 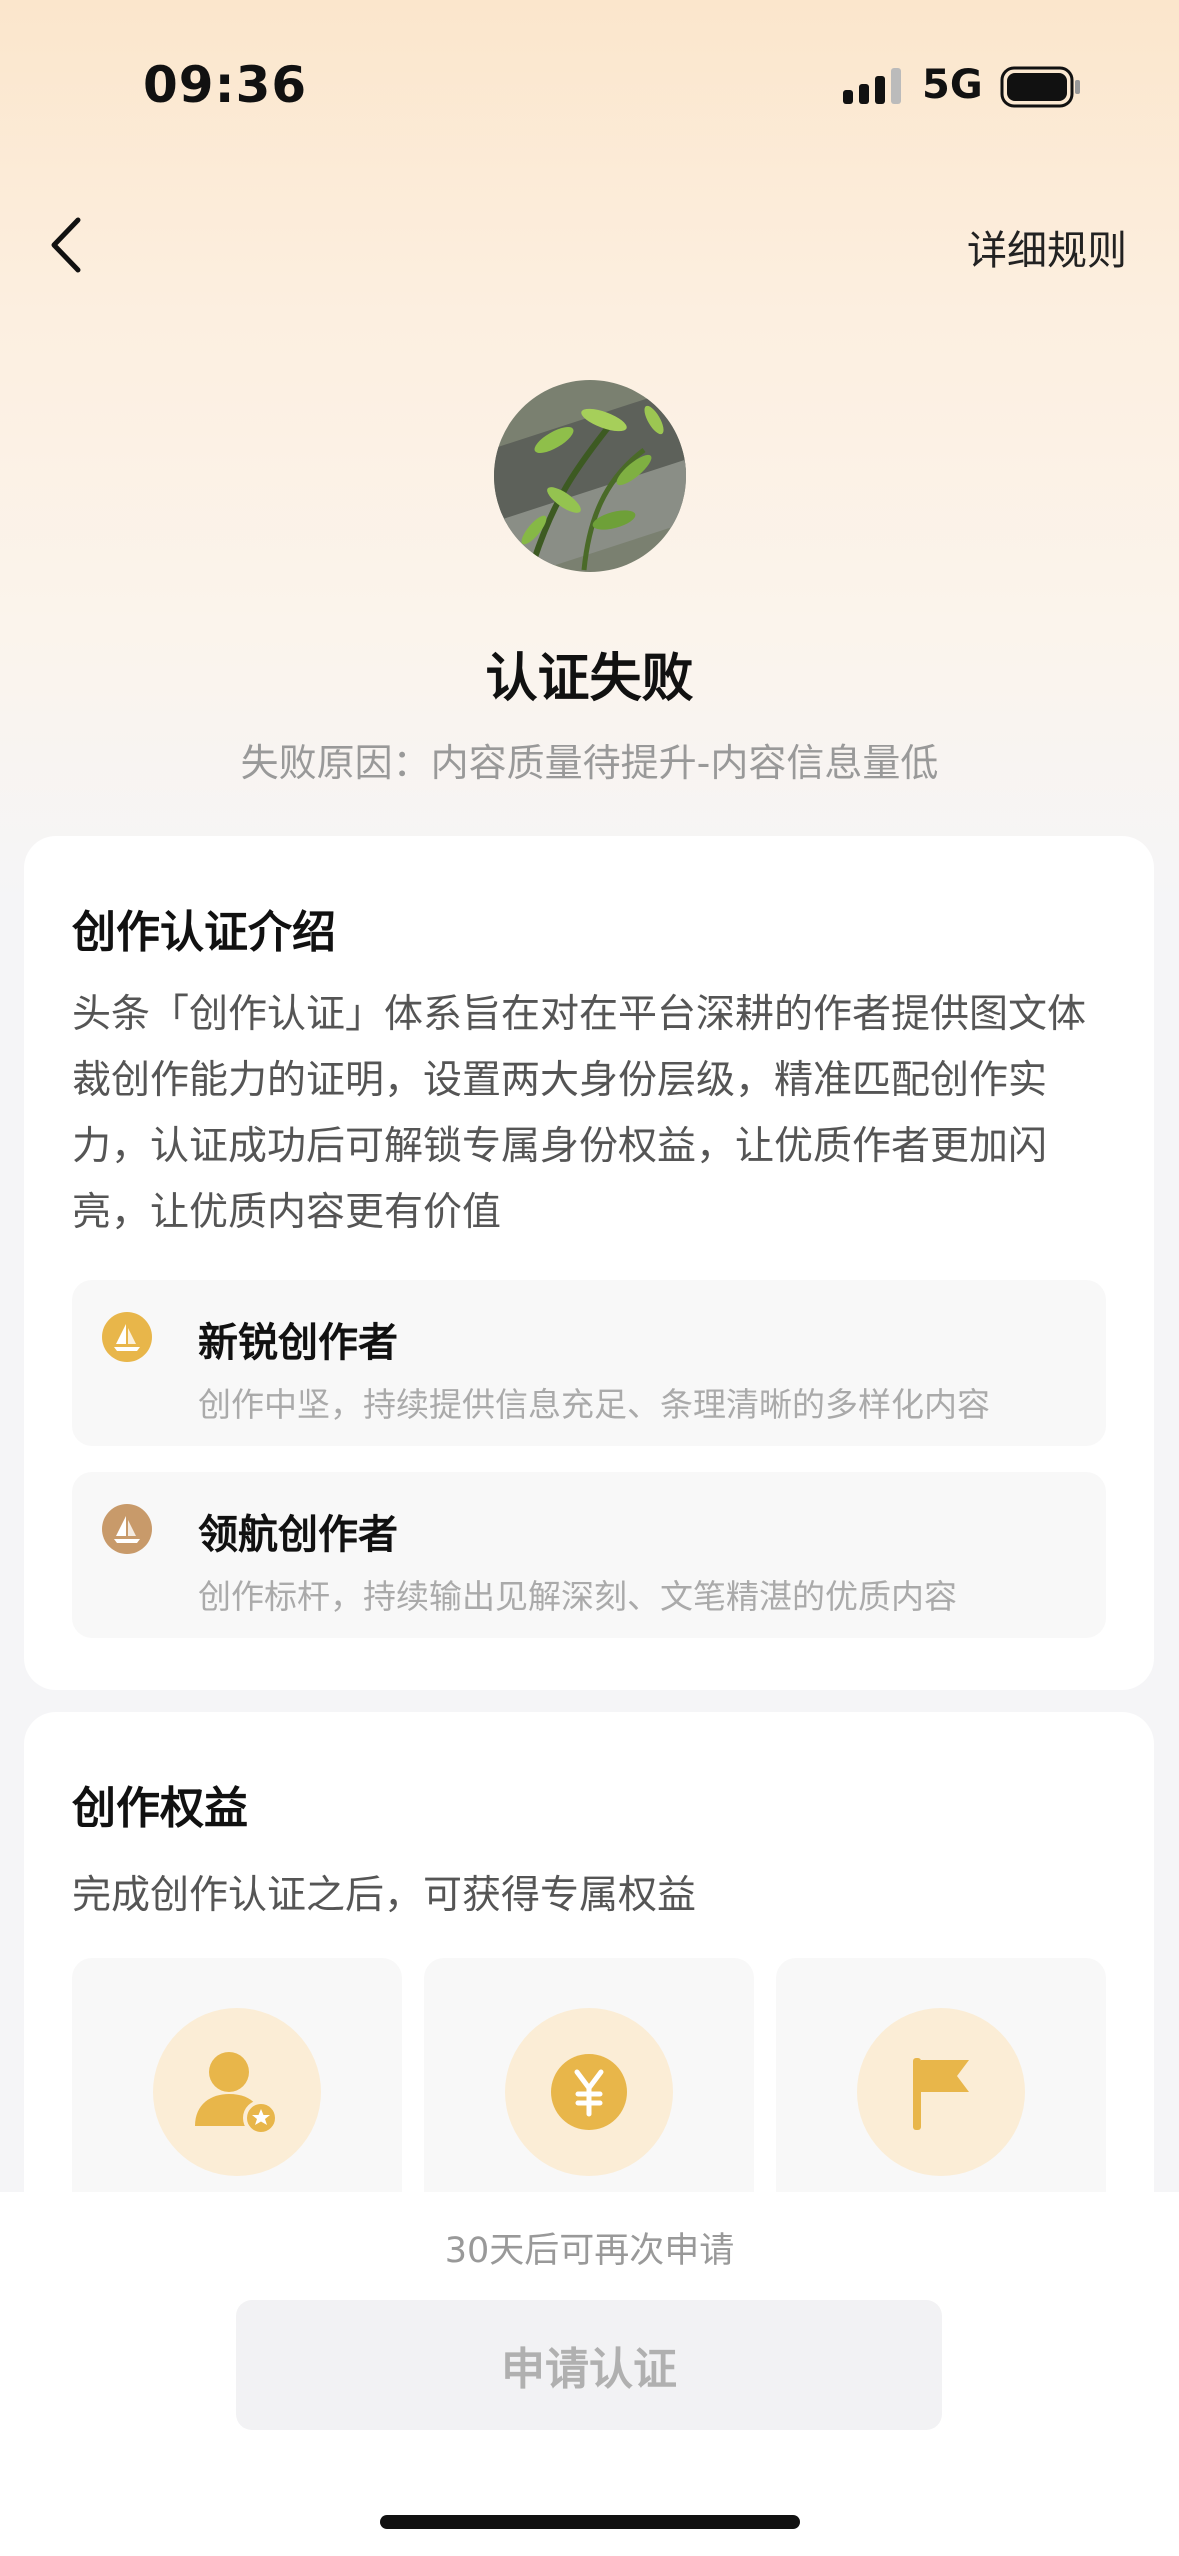 What do you see at coordinates (204, 932) in the screenshot?
I see `intro-card-title: 创作认证介绍` at bounding box center [204, 932].